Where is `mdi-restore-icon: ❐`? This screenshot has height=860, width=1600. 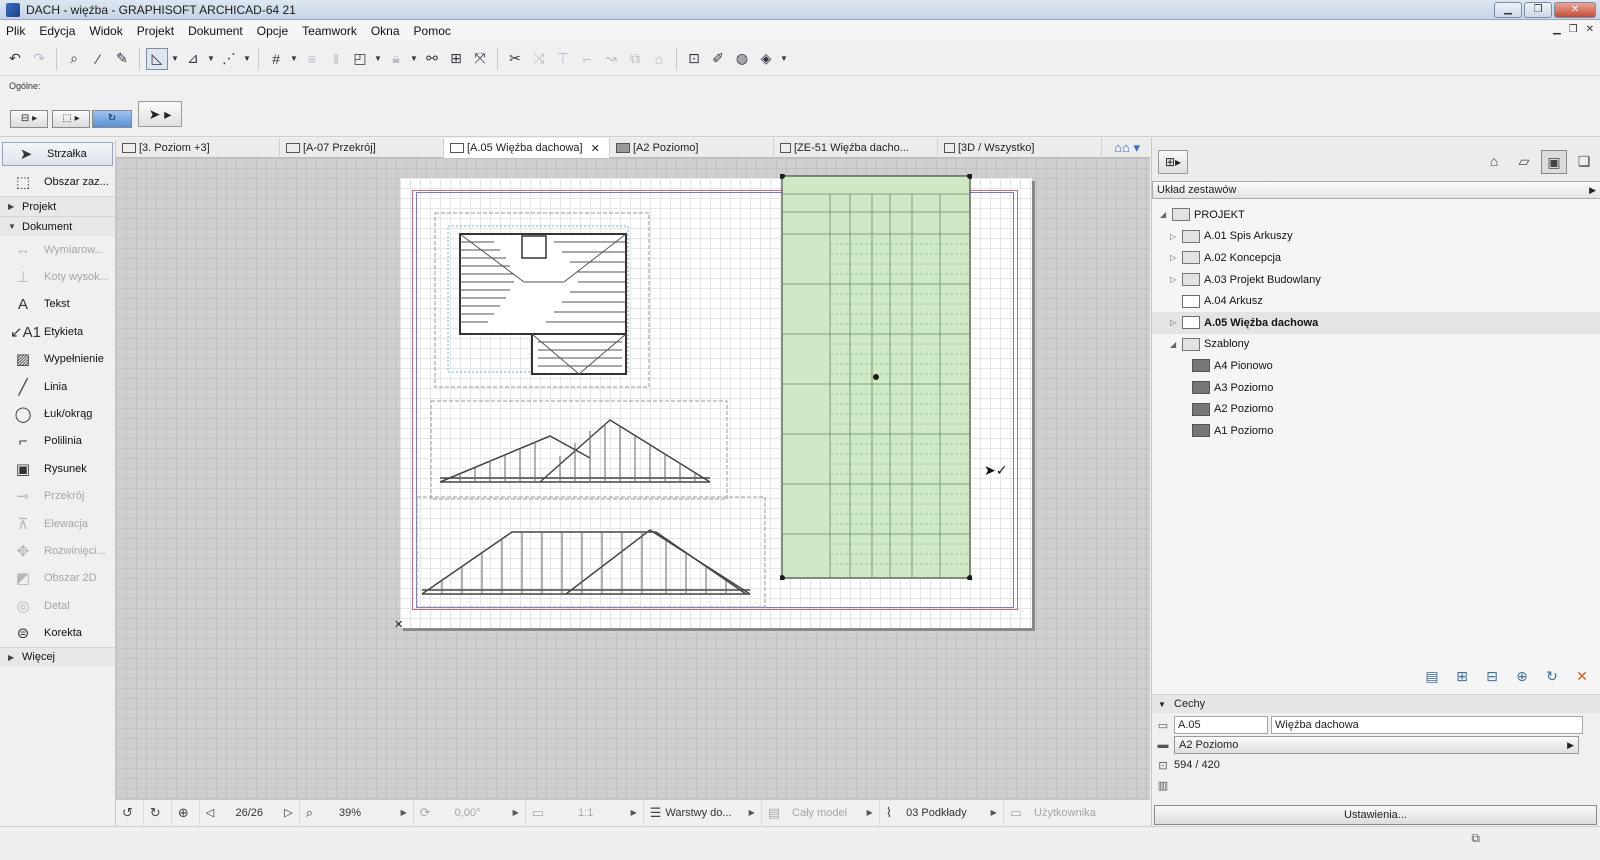 mdi-restore-icon: ❐ is located at coordinates (1573, 29).